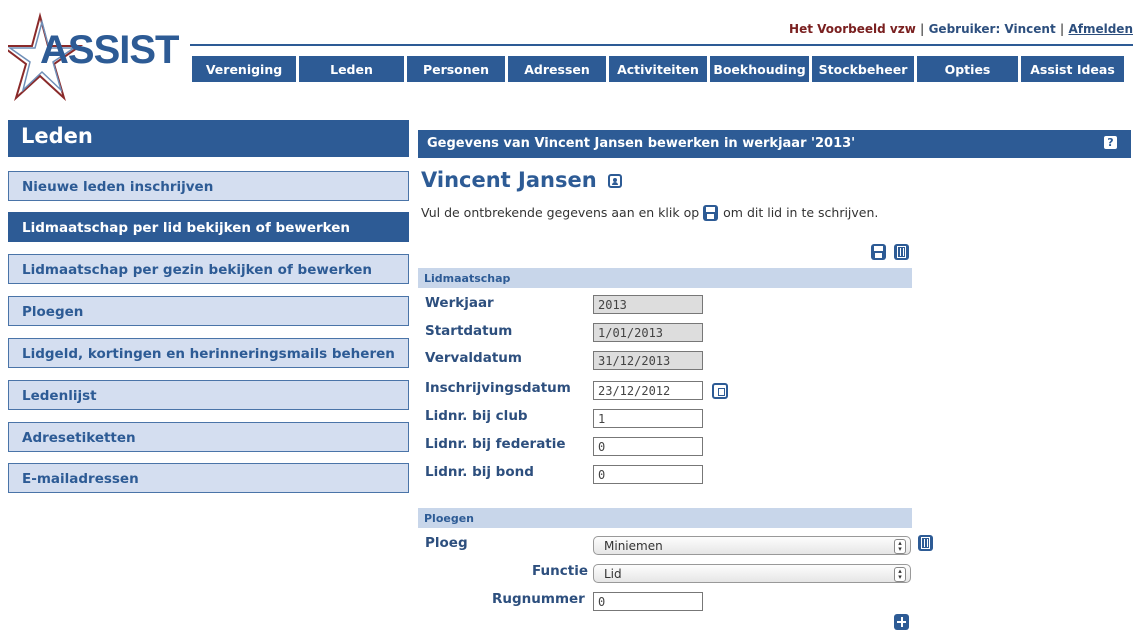 The image size is (1139, 630). I want to click on label-vervaldatum: Vervaldatum, so click(473, 358).